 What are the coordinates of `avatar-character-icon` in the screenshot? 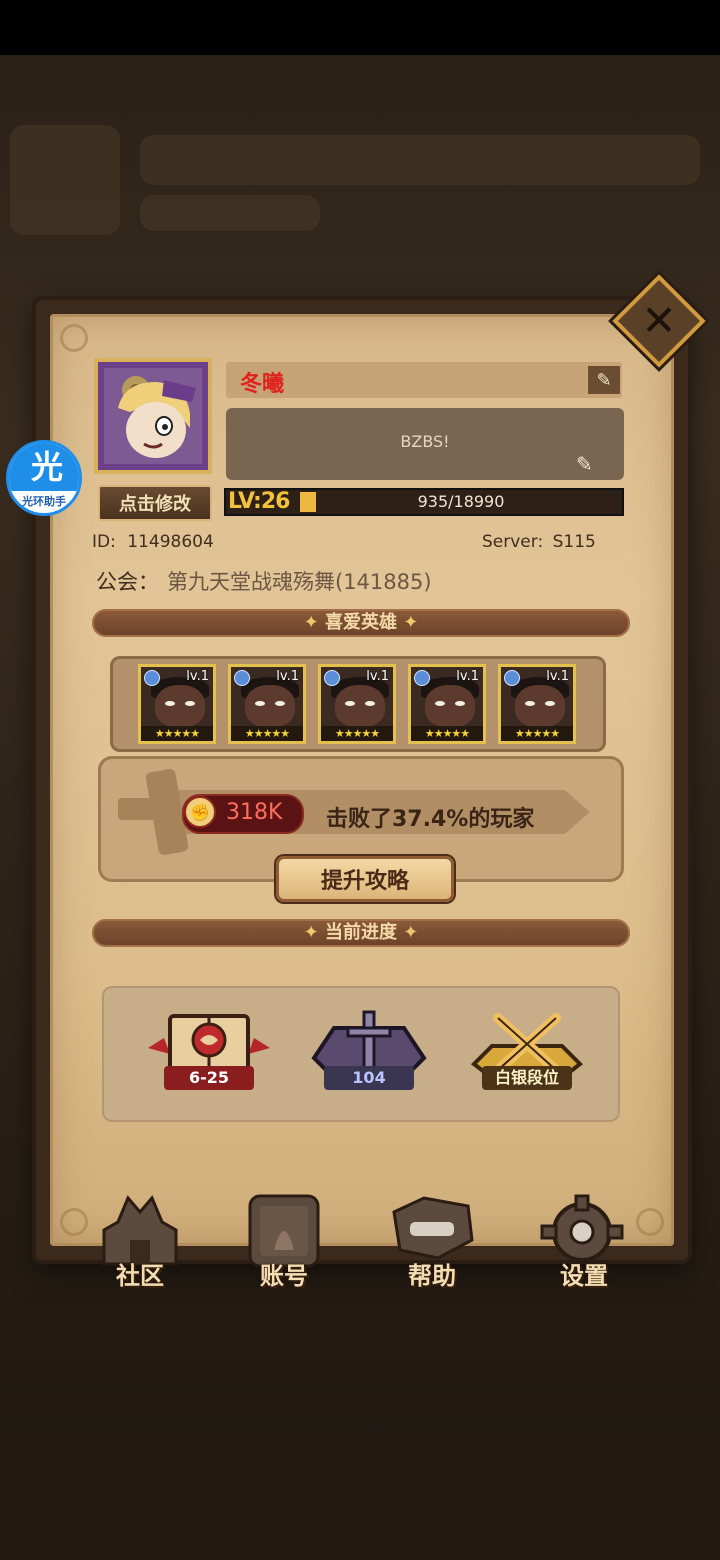 It's located at (153, 416).